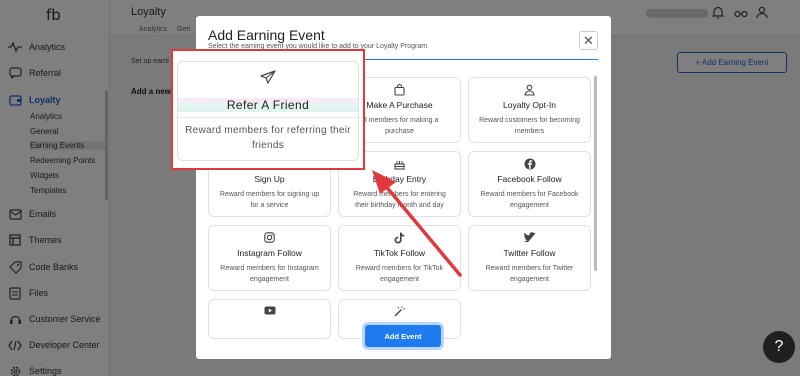 The height and width of the screenshot is (376, 800). What do you see at coordinates (422, 229) in the screenshot?
I see `arrow-shaft` at bounding box center [422, 229].